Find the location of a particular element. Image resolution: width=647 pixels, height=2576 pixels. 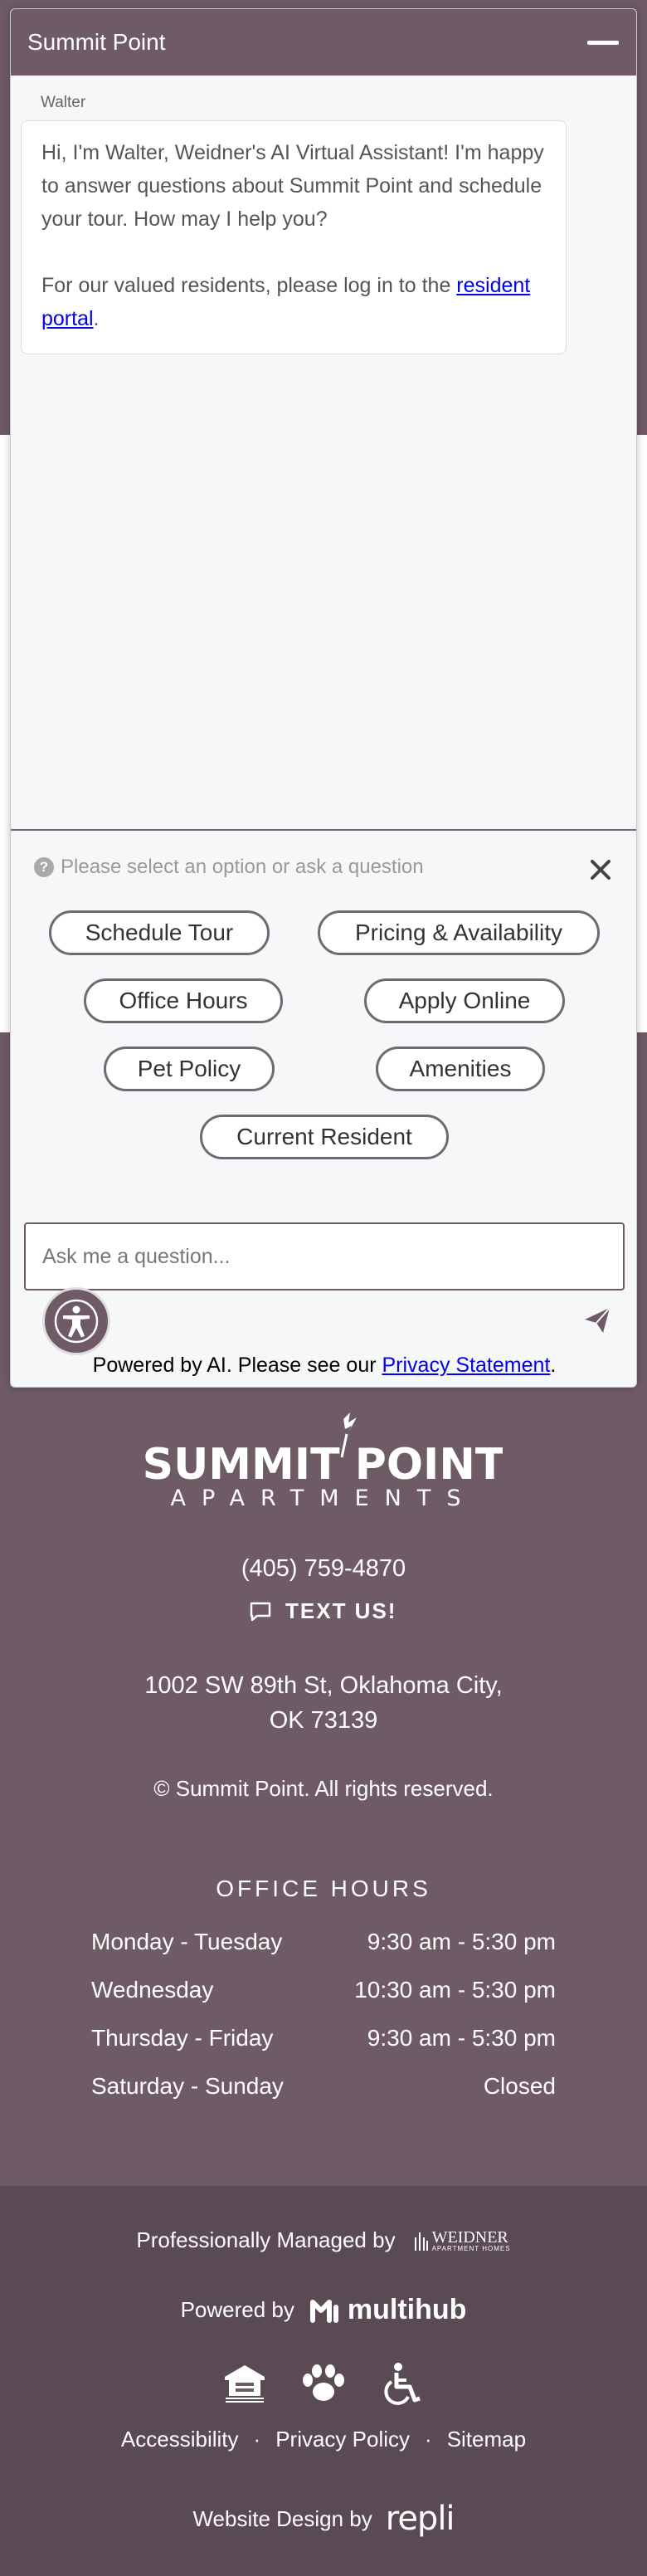

pet-friendly-icon is located at coordinates (323, 2383).